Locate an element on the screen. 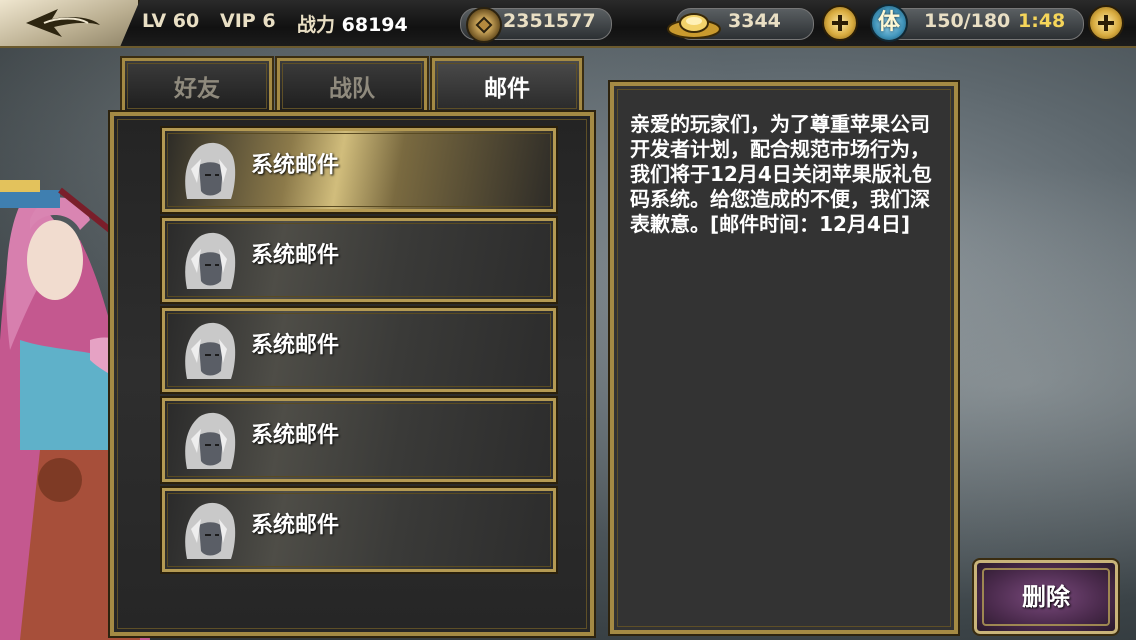 Image resolution: width=1136 pixels, height=640 pixels. combat-power: 战力 68194 is located at coordinates (352, 23).